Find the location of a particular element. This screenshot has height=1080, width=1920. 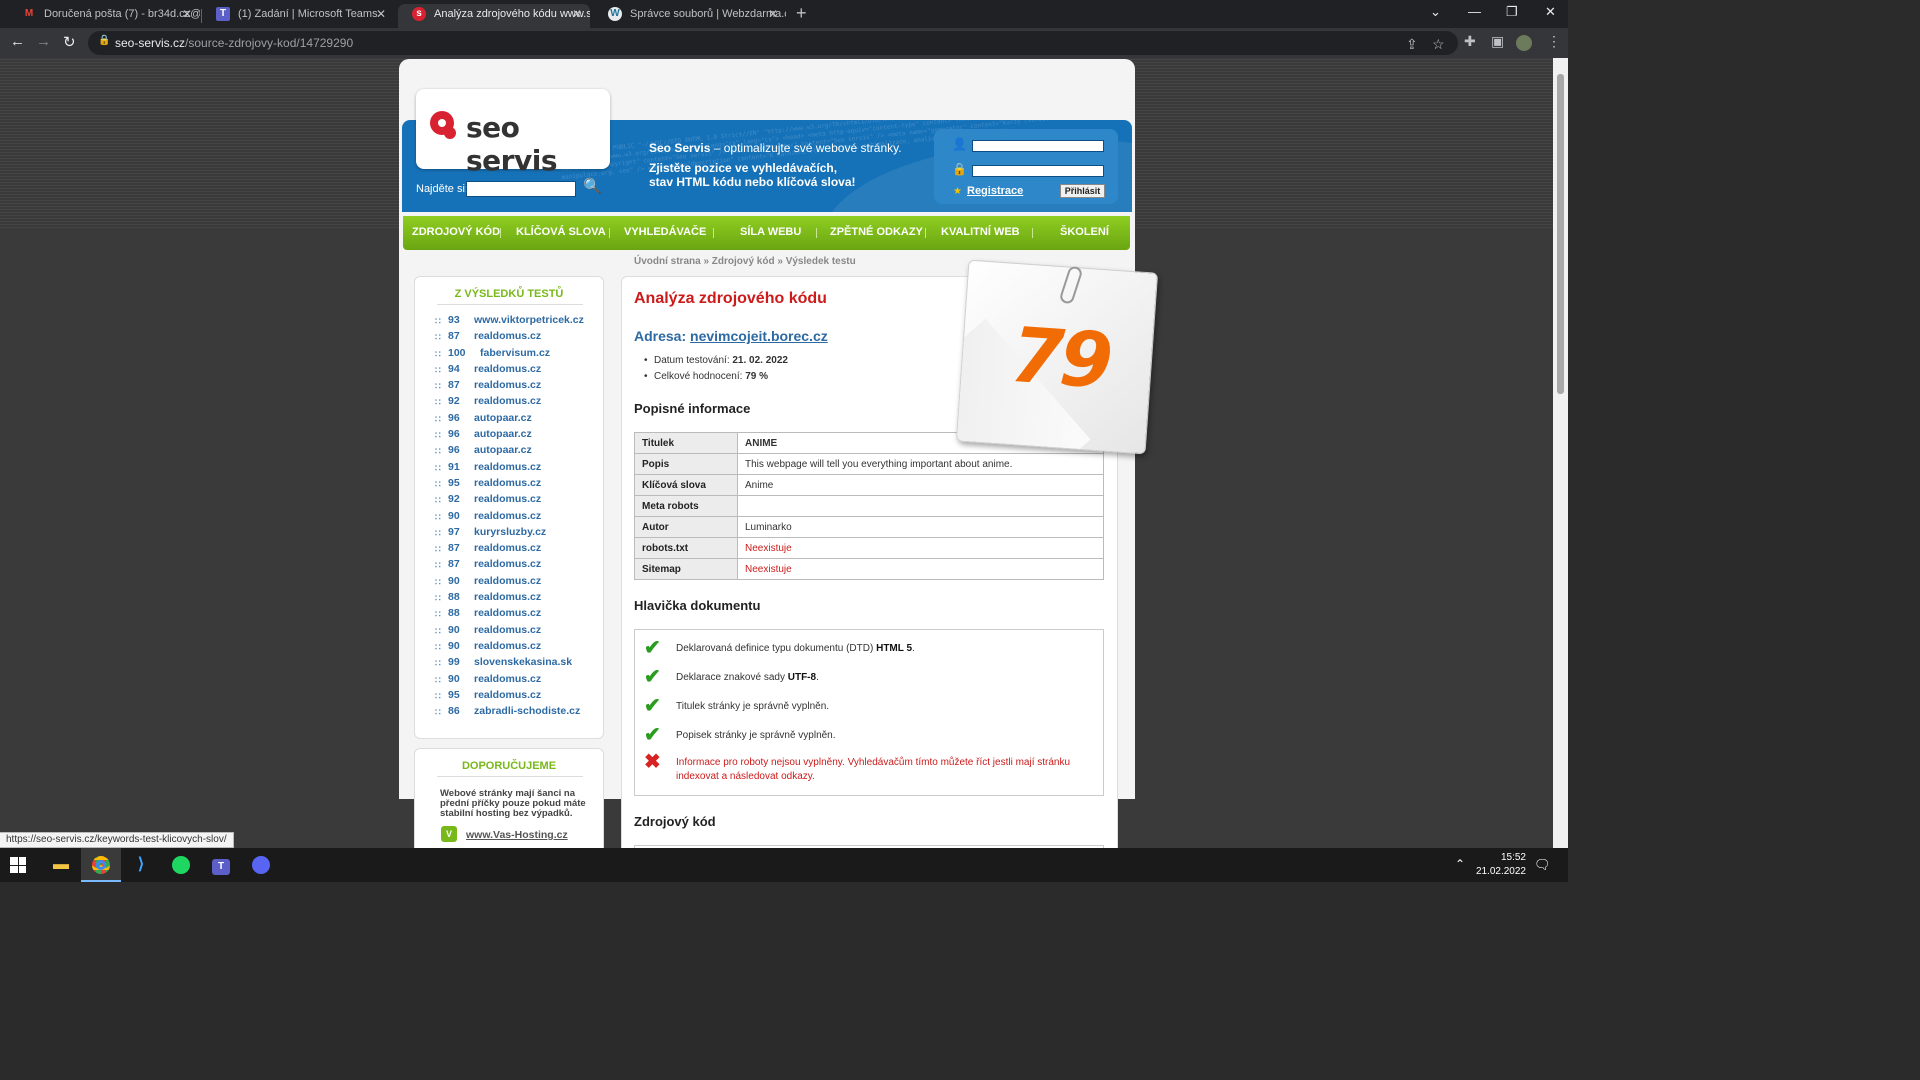

windows-start-icon is located at coordinates (20, 865).